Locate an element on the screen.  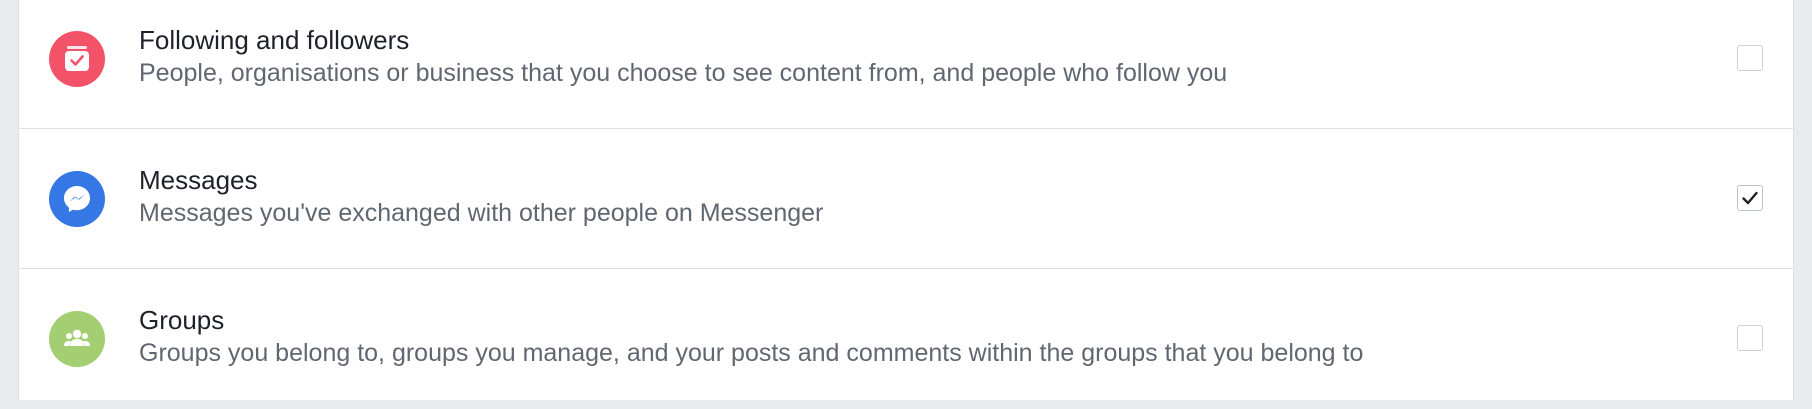
item-title: Messages is located at coordinates (198, 180).